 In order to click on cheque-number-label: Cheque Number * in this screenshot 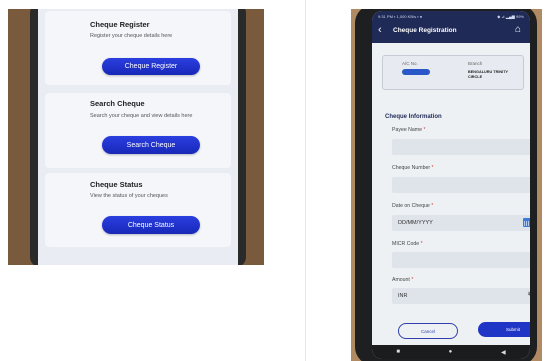, I will do `click(413, 168)`.